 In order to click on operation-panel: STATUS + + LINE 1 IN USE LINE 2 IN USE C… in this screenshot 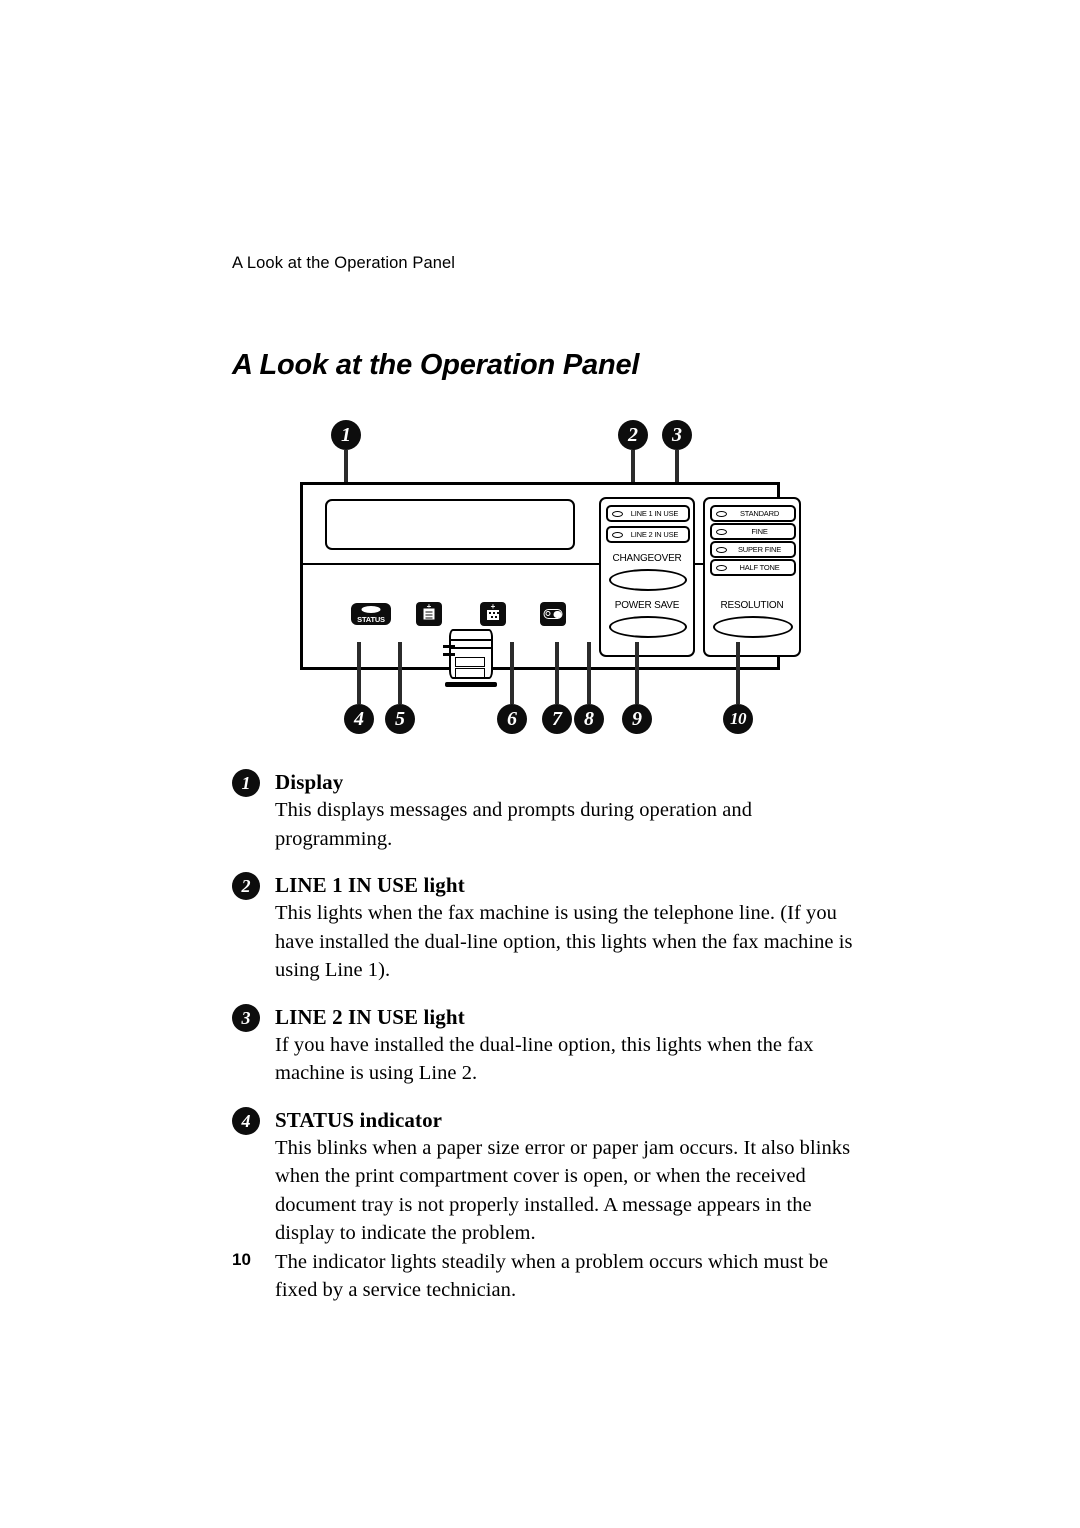, I will do `click(550, 584)`.